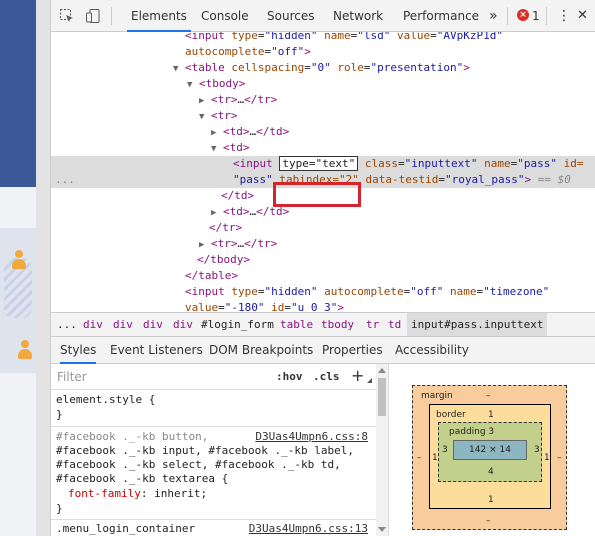 This screenshot has width=595, height=536. I want to click on tab-properties: Properties, so click(352, 350).